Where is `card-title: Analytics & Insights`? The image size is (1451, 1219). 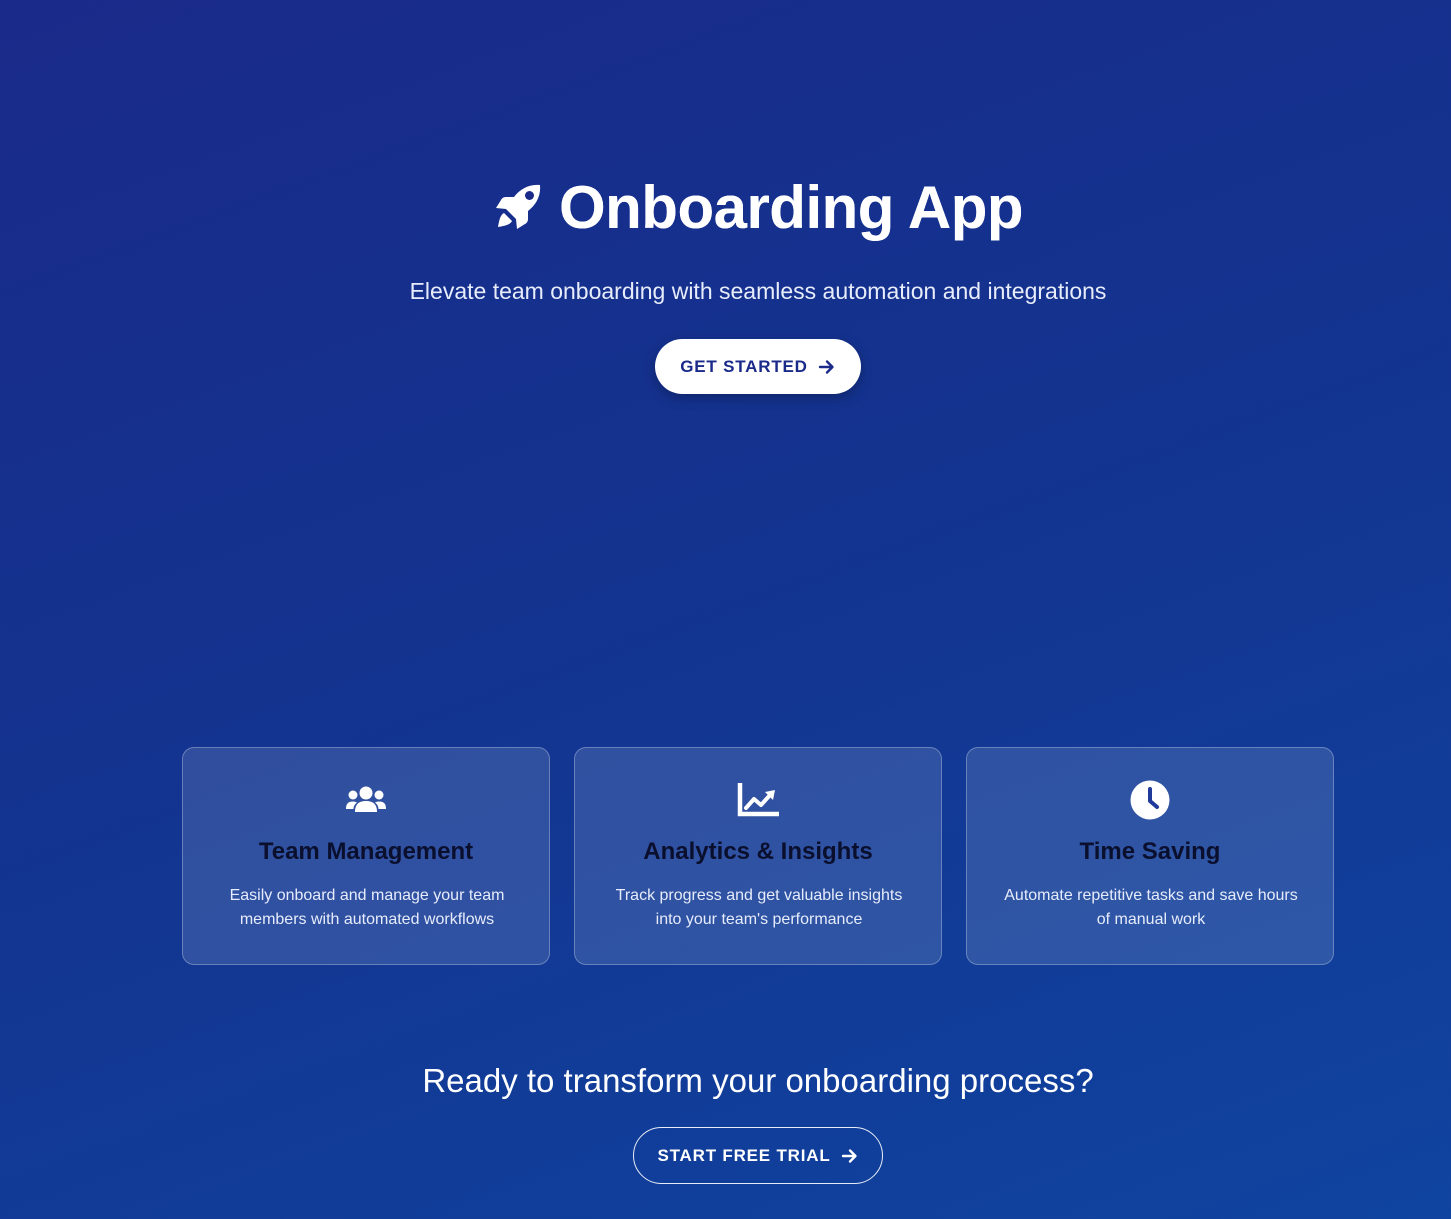 card-title: Analytics & Insights is located at coordinates (758, 851).